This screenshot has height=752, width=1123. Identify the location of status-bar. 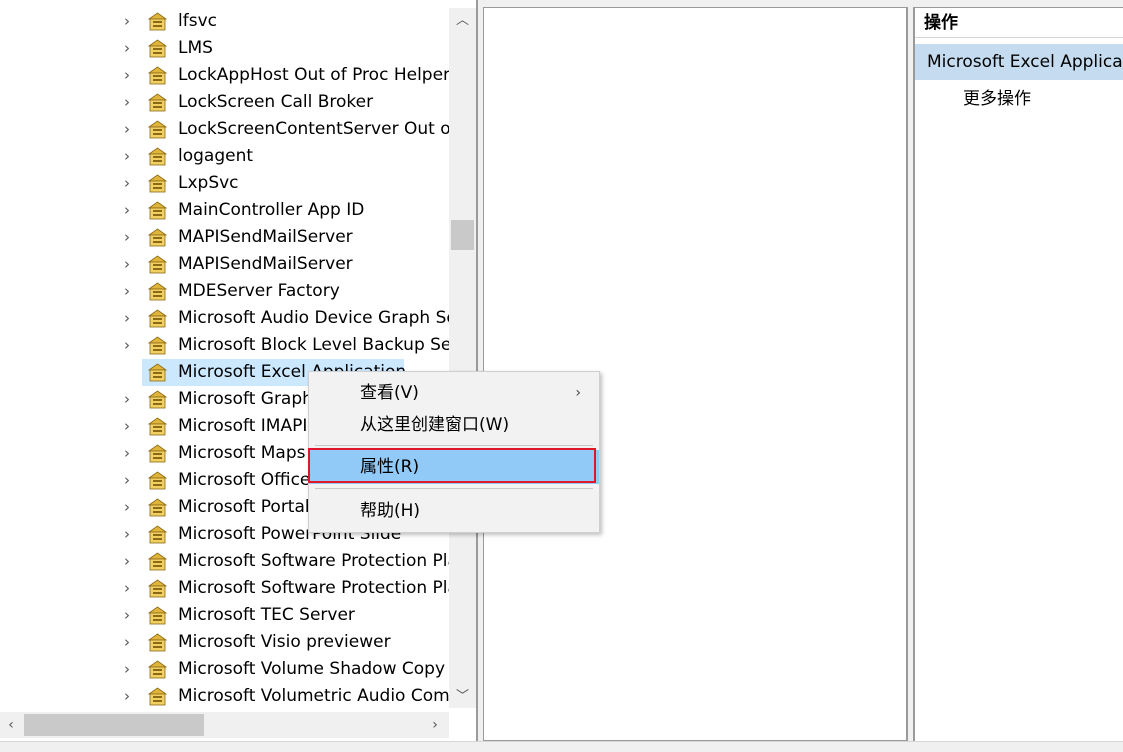
(561, 746).